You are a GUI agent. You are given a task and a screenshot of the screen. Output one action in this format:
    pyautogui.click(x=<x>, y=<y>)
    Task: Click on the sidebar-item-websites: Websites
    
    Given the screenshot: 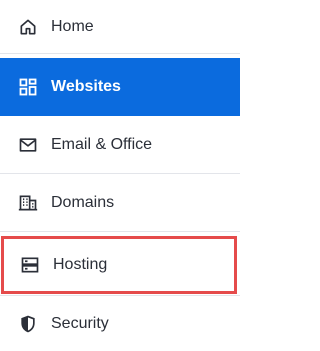 What is the action you would take?
    pyautogui.click(x=120, y=87)
    